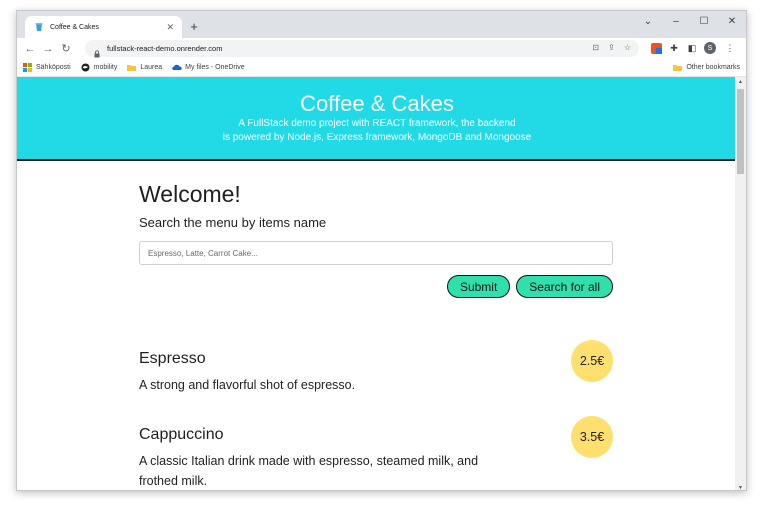  What do you see at coordinates (648, 21) in the screenshot?
I see `tab-search-icon: ⌄` at bounding box center [648, 21].